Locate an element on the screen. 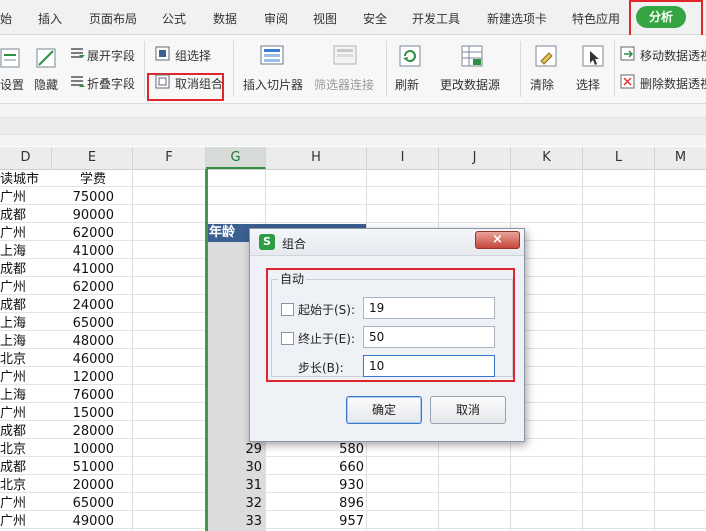 The height and width of the screenshot is (531, 706). cell-fee: 49000 is located at coordinates (83, 522).